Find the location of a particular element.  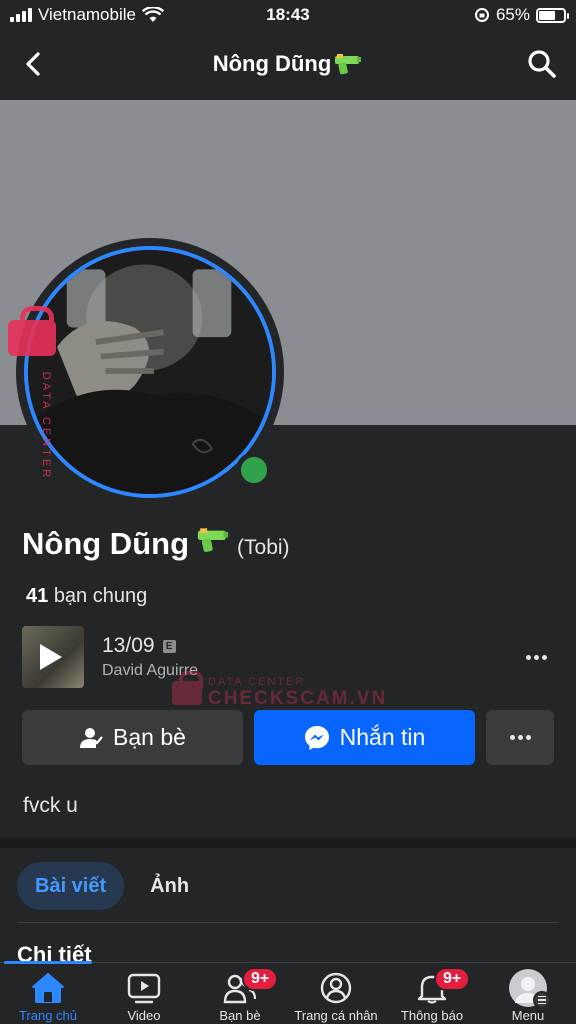

menu-avatar is located at coordinates (530, 989).